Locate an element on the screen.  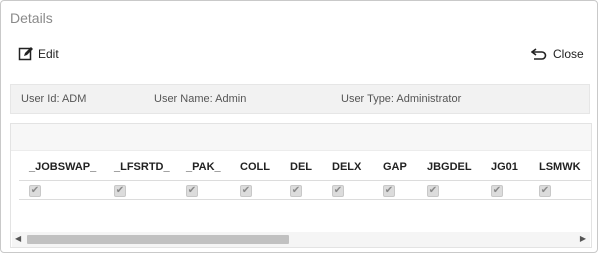
grid-toolbar-strip is located at coordinates (301, 137).